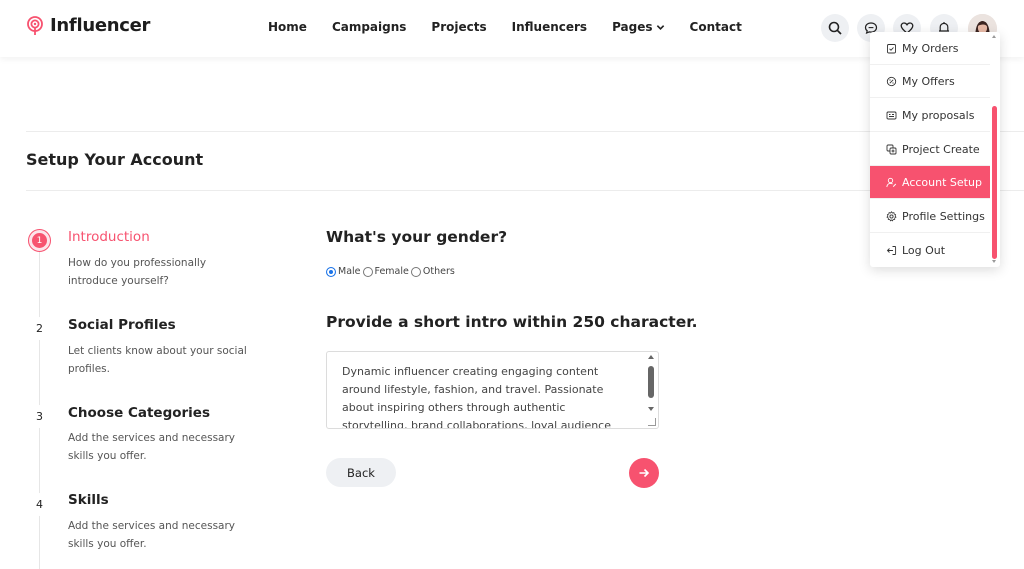  What do you see at coordinates (942, 182) in the screenshot?
I see `menu-label-account-setup: Account Setup` at bounding box center [942, 182].